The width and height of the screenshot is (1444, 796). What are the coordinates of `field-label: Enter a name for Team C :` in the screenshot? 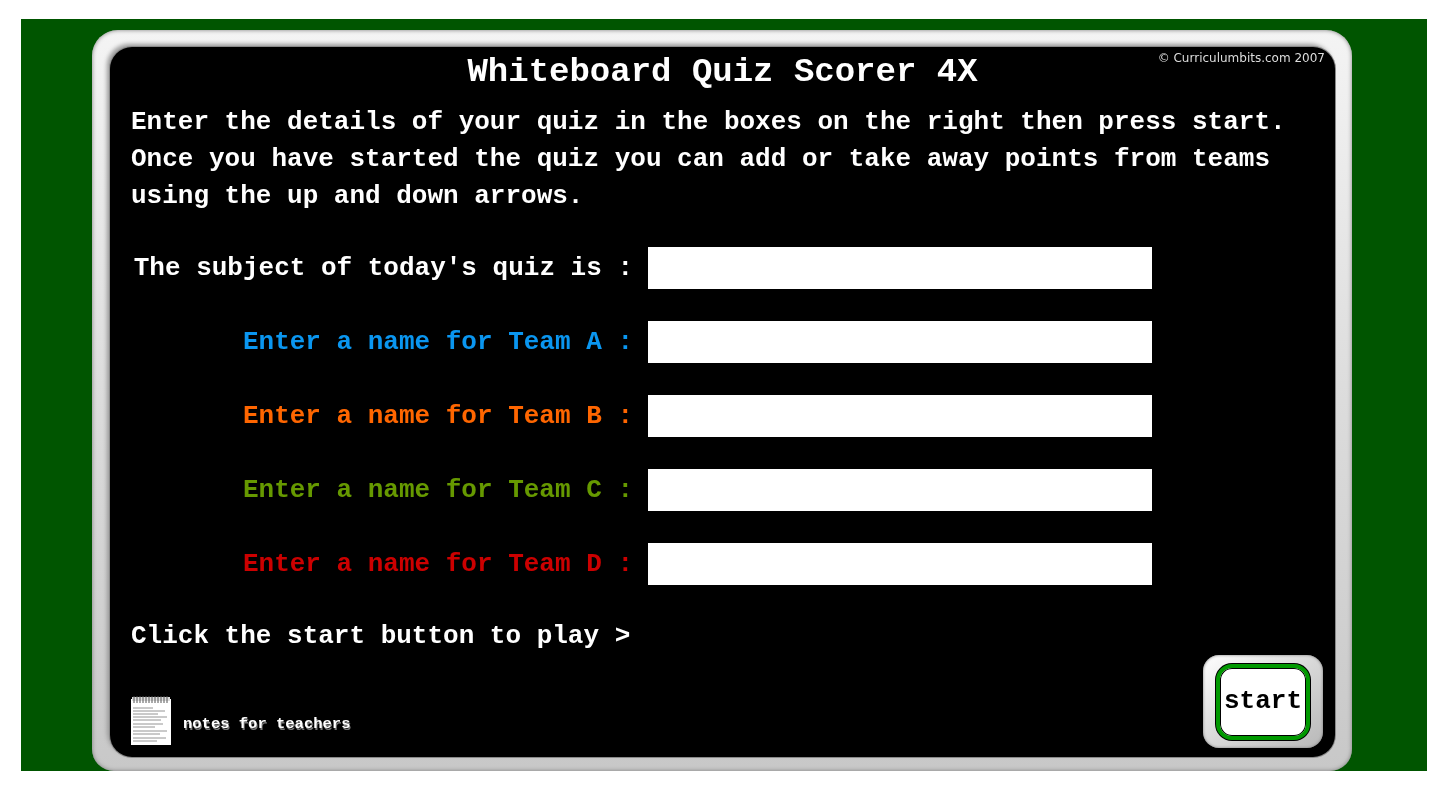 It's located at (437, 490).